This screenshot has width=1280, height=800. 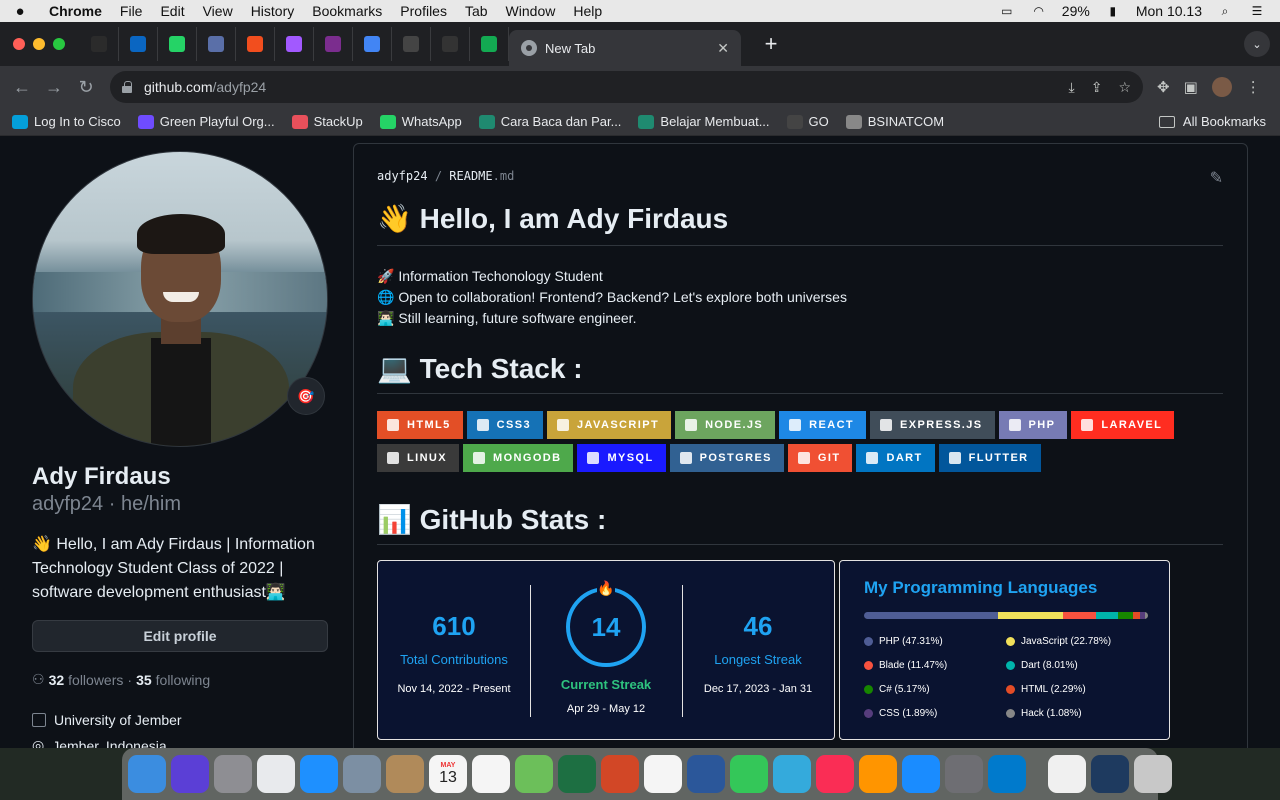 I want to click on powerpoint-icon, so click(x=620, y=774).